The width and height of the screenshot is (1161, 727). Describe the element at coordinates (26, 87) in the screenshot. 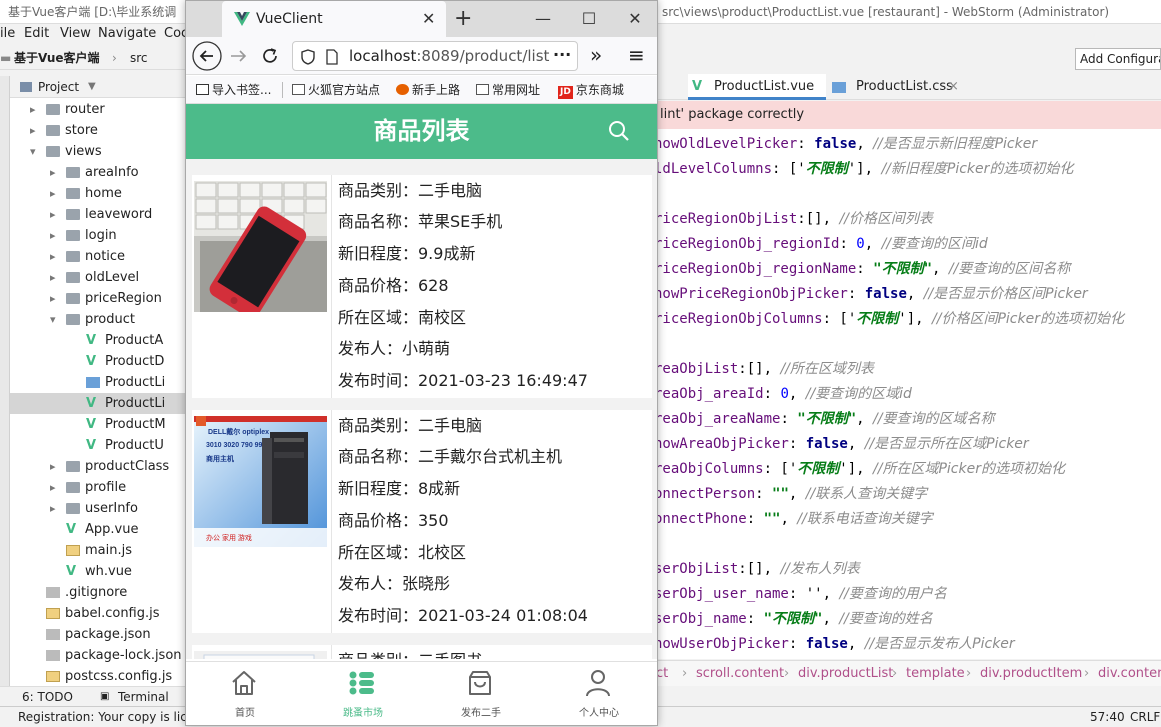

I see `project-icon` at that location.